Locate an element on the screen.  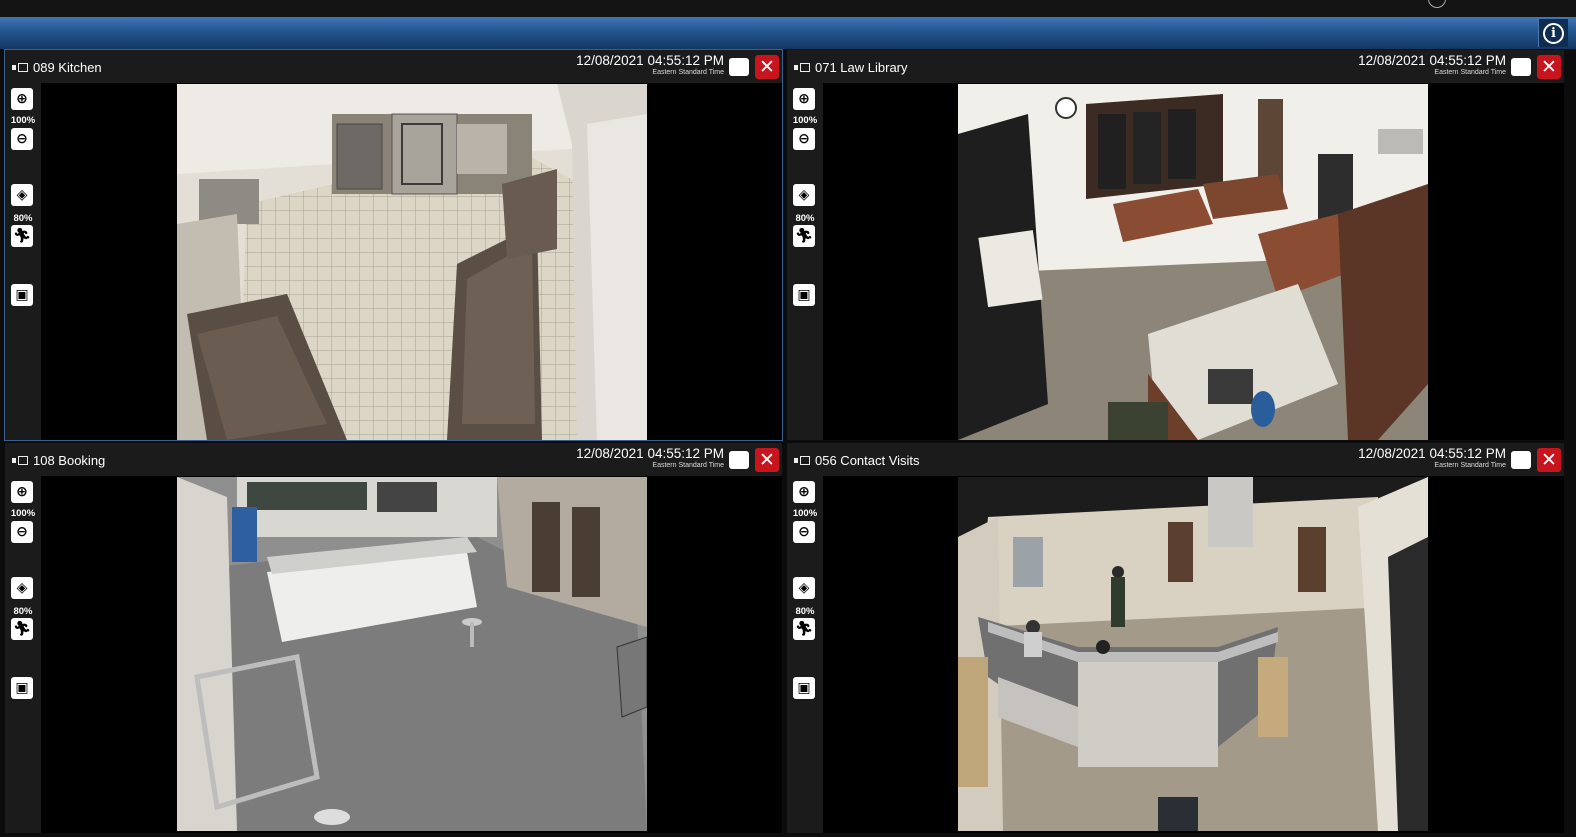
info-circle-icon: i is located at coordinates (1553, 33).